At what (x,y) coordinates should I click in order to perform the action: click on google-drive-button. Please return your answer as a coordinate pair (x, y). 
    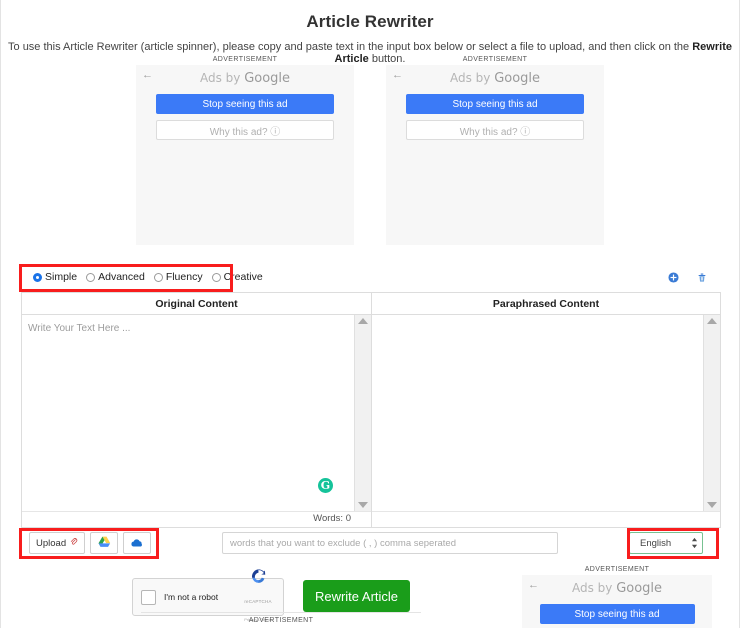
    Looking at the image, I should click on (104, 543).